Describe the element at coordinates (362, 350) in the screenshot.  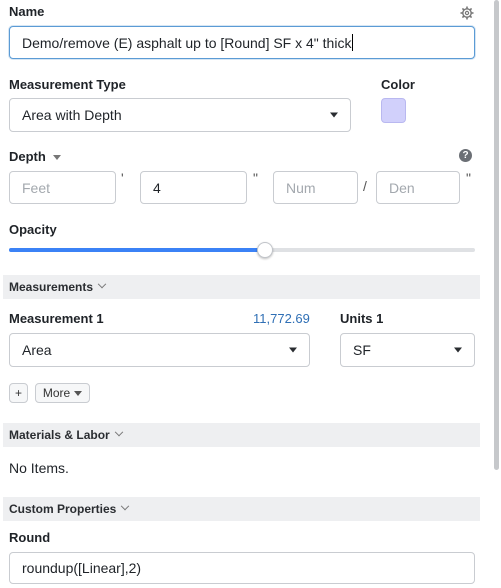
I see `units-1-value: SF` at that location.